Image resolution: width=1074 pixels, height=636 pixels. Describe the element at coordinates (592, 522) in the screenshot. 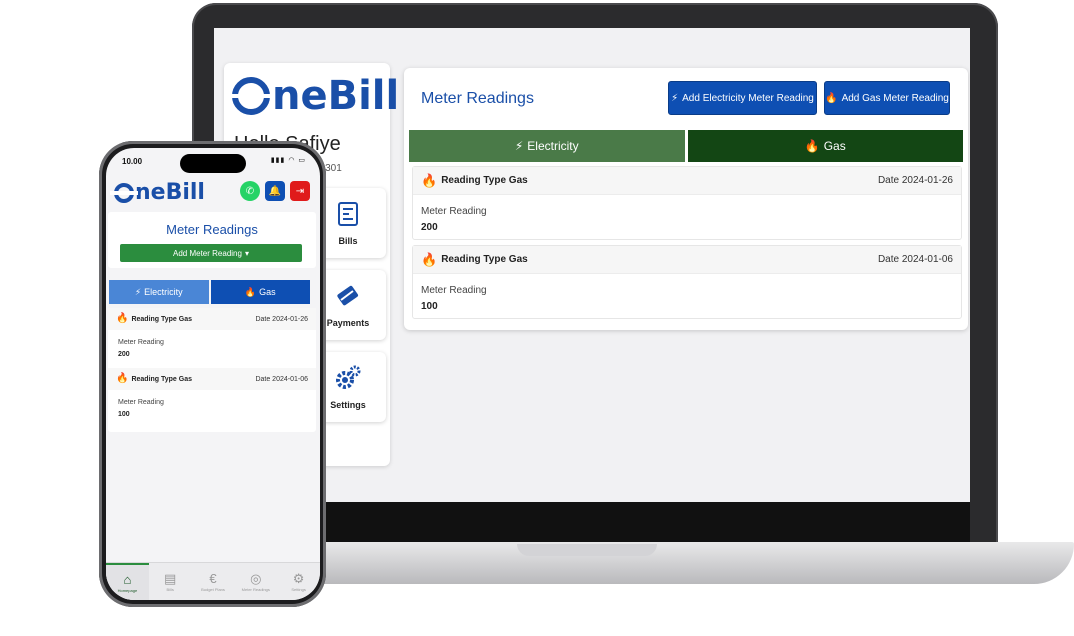

I see `laptop-chin` at that location.